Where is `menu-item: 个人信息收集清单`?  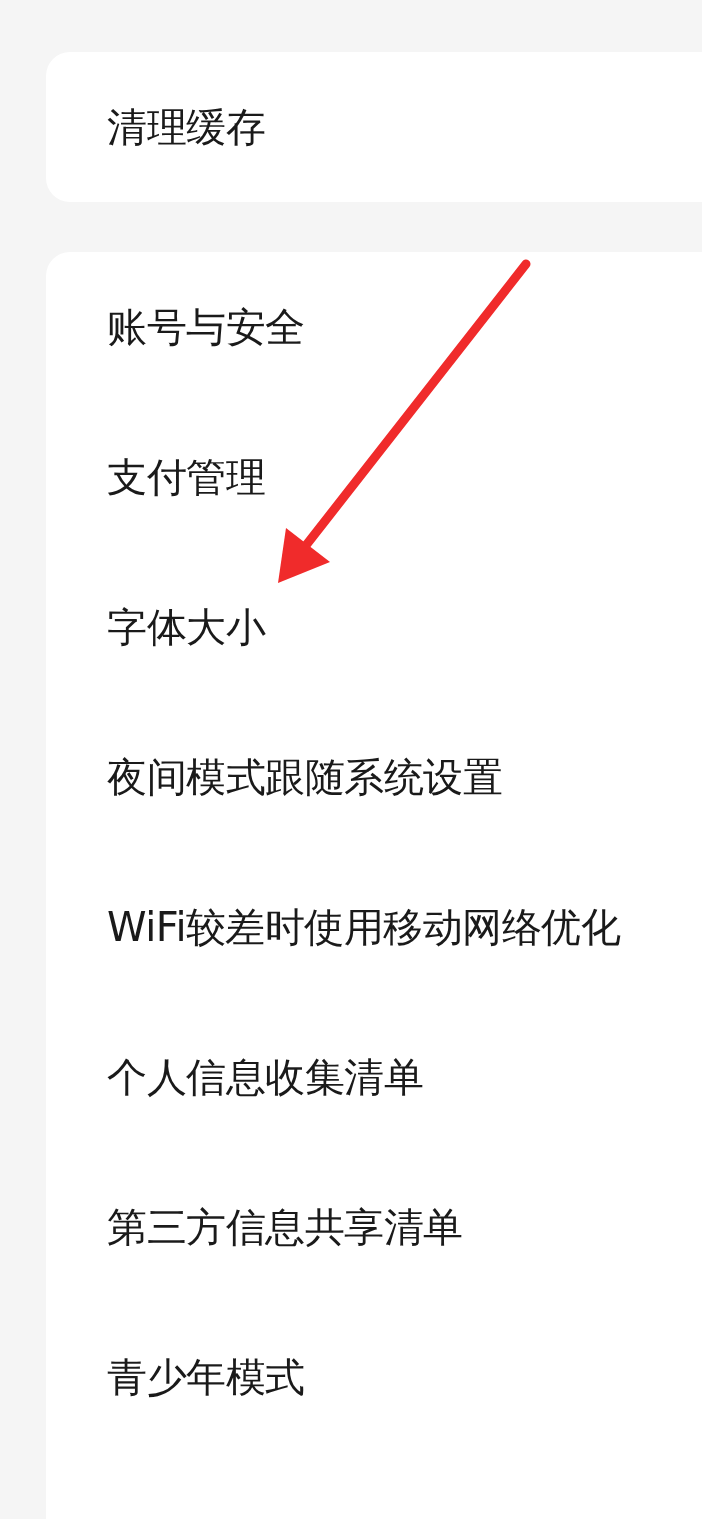 menu-item: 个人信息收集清单 is located at coordinates (265, 1077).